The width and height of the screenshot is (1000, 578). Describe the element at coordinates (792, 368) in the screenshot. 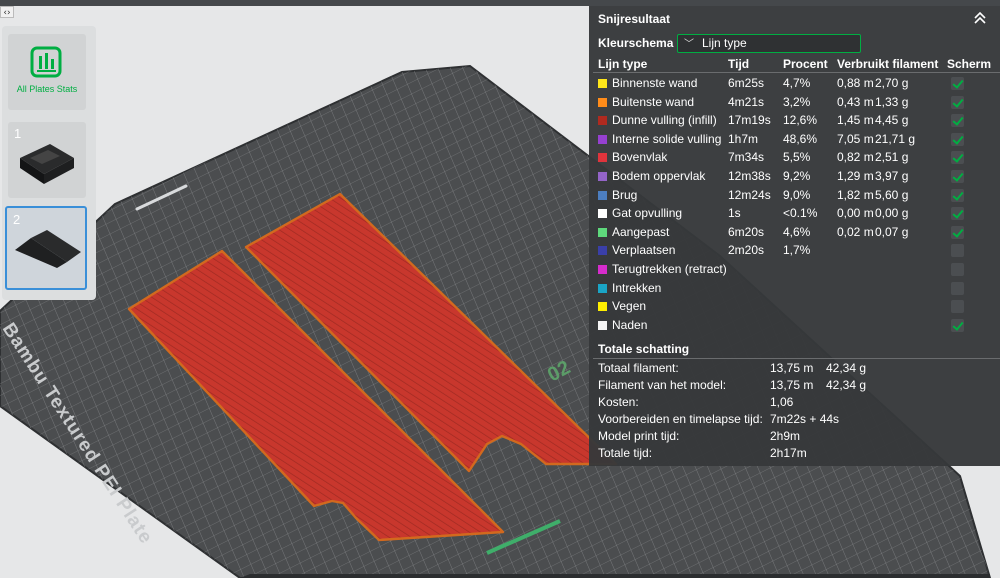

I see `total-value: 13,75 m` at that location.